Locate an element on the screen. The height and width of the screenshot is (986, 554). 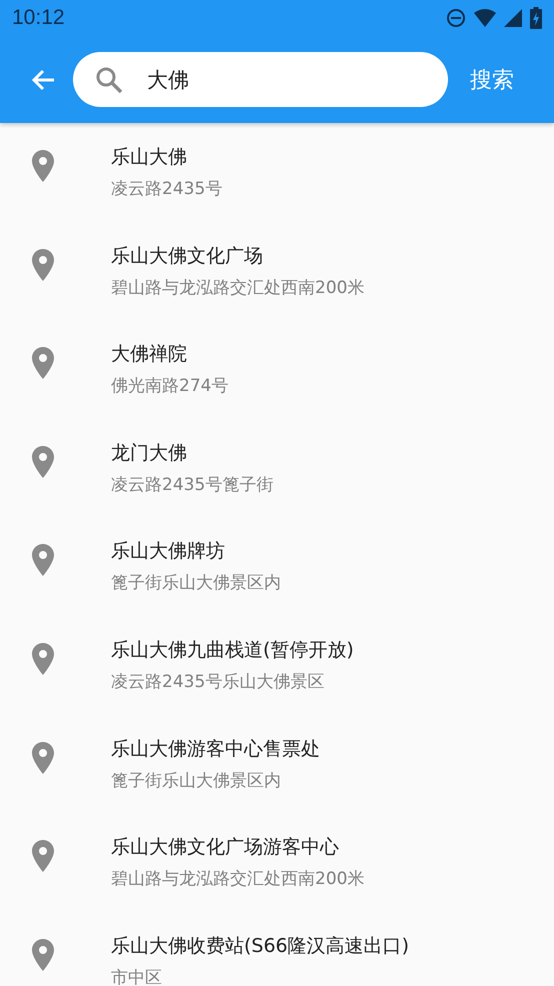
do-not-disturb-icon is located at coordinates (456, 18).